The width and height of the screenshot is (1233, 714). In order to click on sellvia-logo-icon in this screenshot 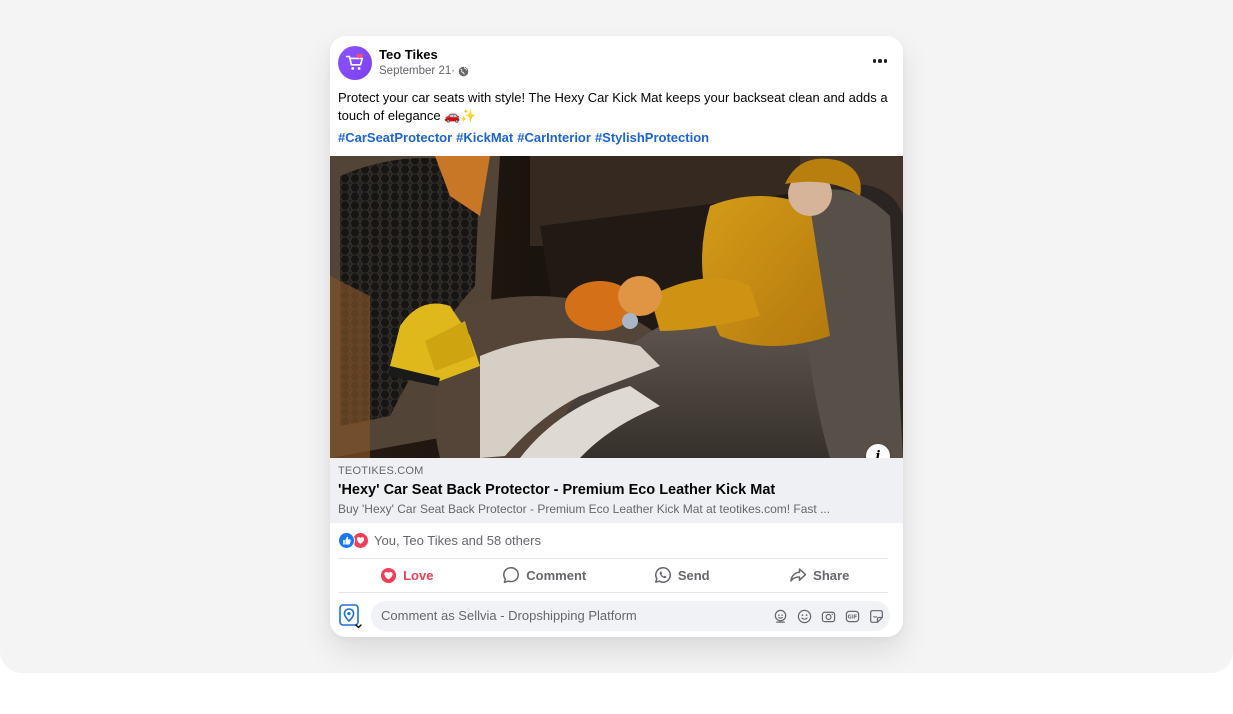, I will do `click(350, 616)`.